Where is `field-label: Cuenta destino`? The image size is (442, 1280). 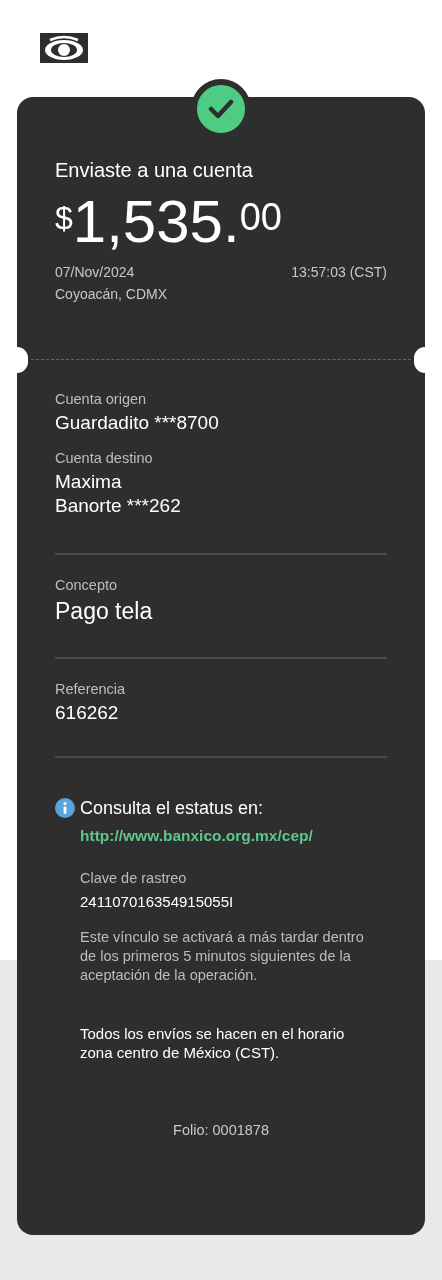 field-label: Cuenta destino is located at coordinates (104, 457).